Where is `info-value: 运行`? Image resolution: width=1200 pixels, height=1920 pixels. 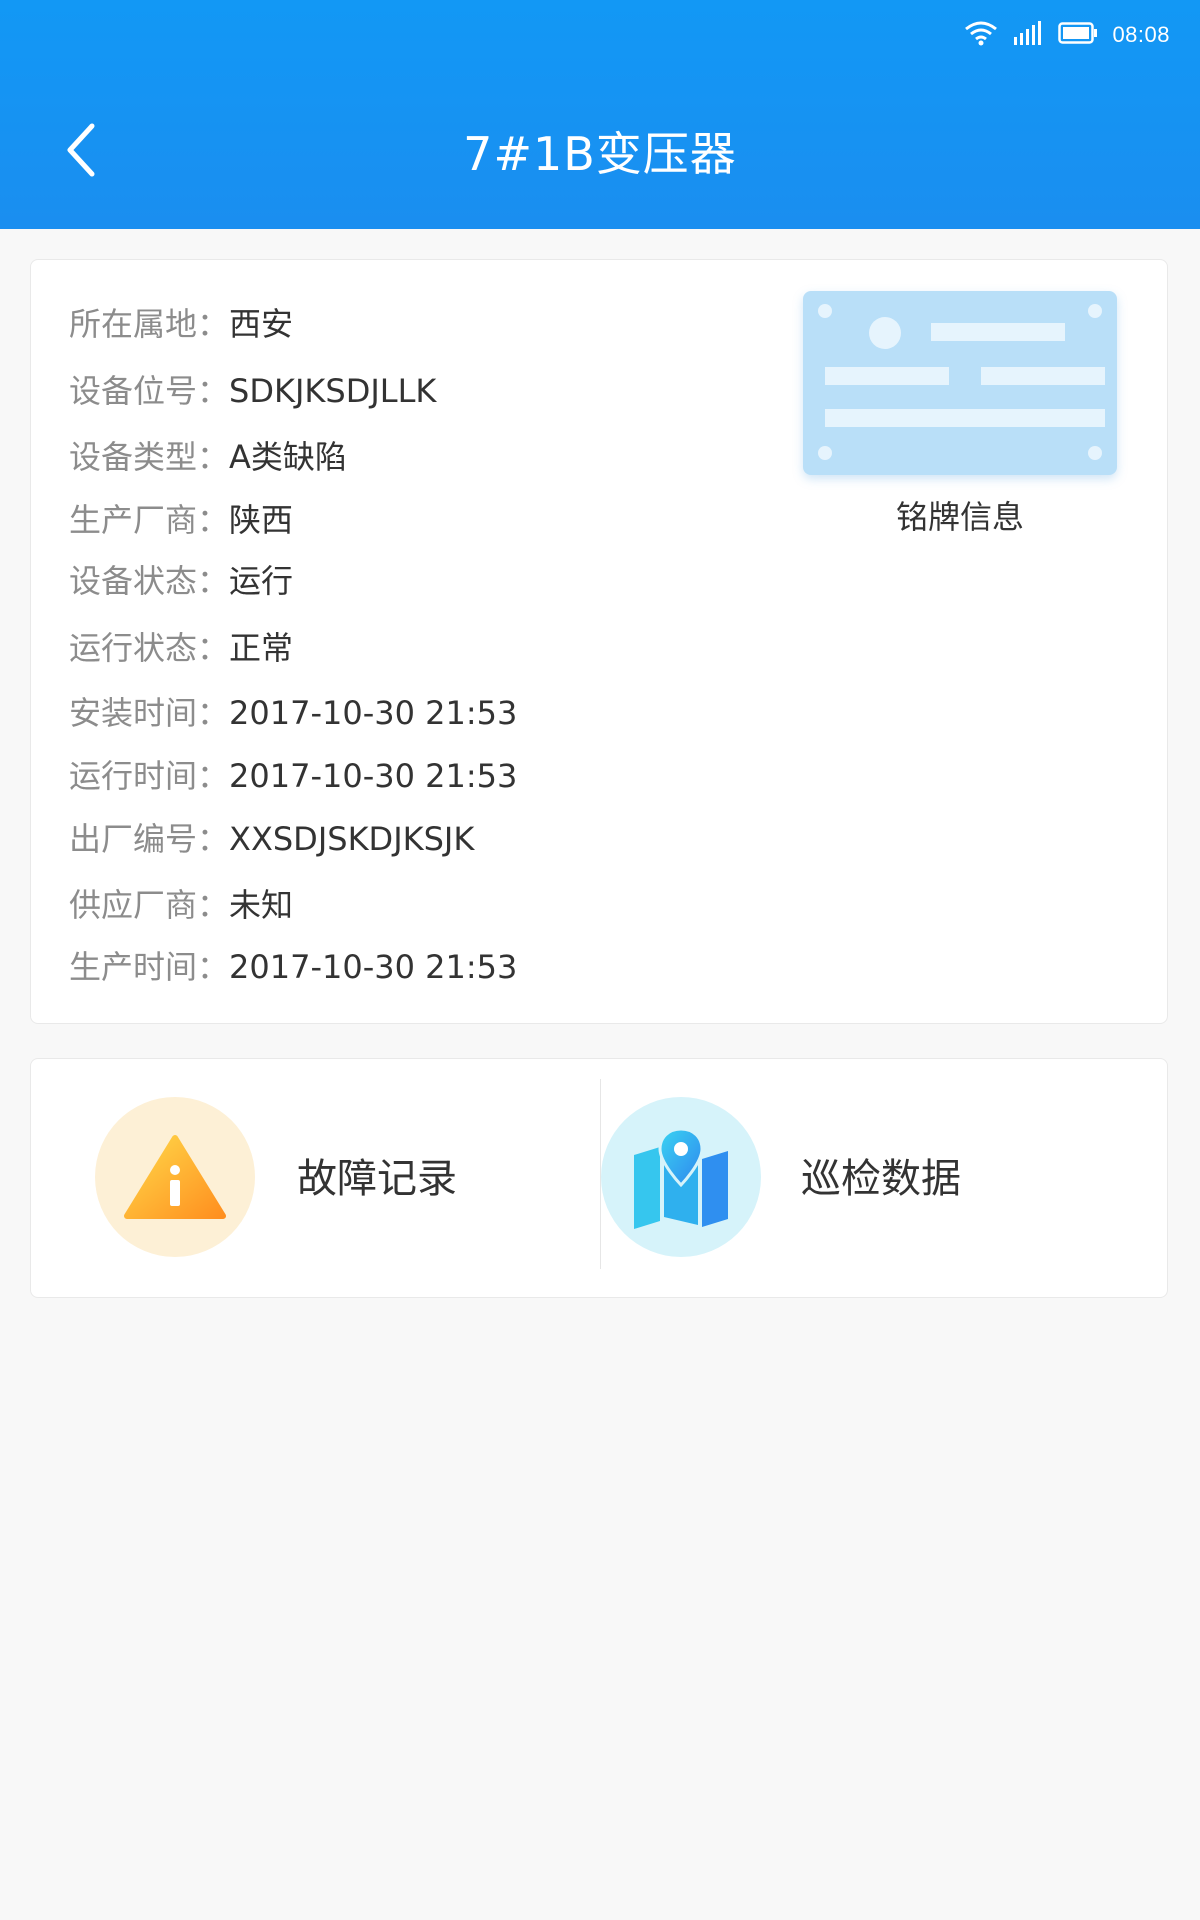 info-value: 运行 is located at coordinates (261, 581).